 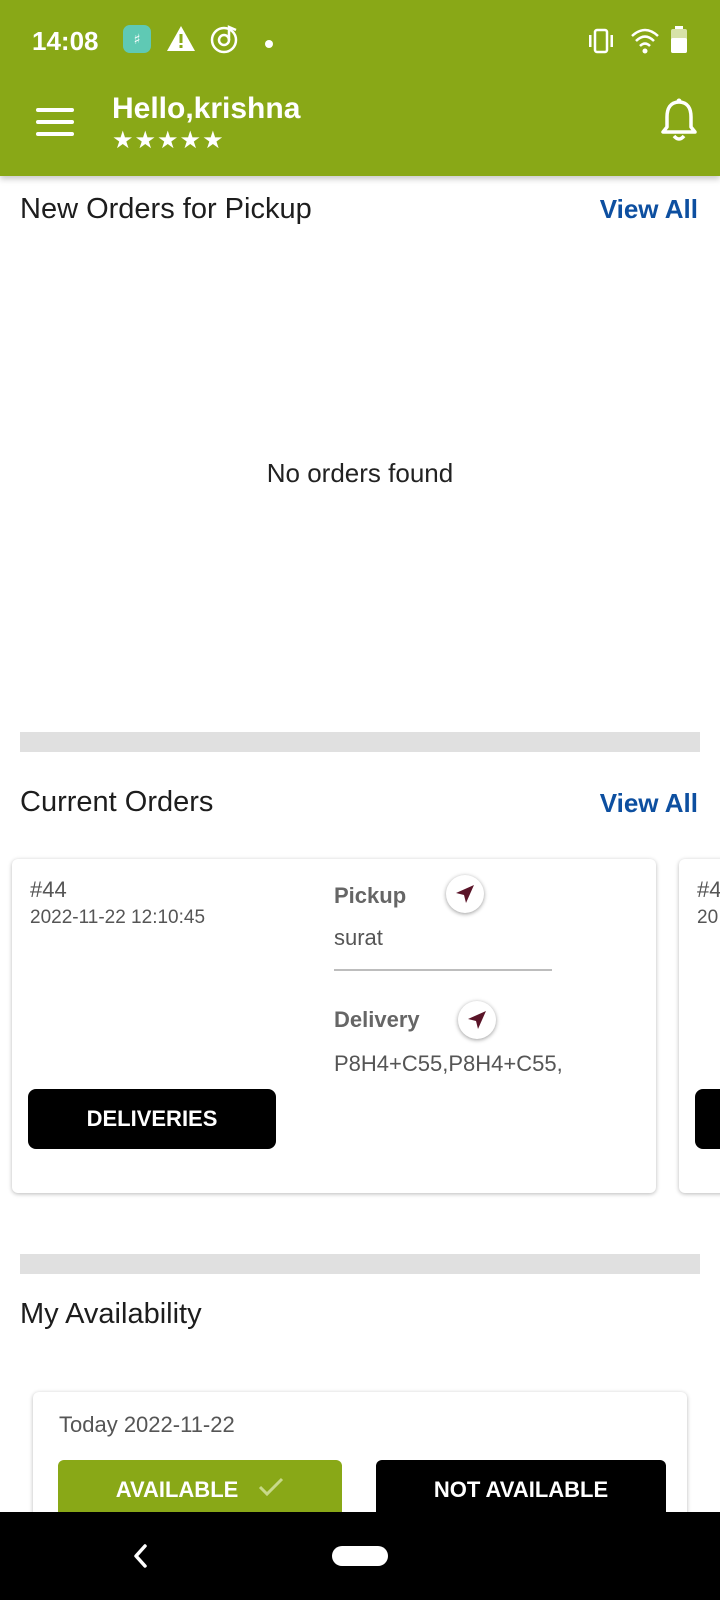 What do you see at coordinates (645, 42) in the screenshot?
I see `wifi-icon` at bounding box center [645, 42].